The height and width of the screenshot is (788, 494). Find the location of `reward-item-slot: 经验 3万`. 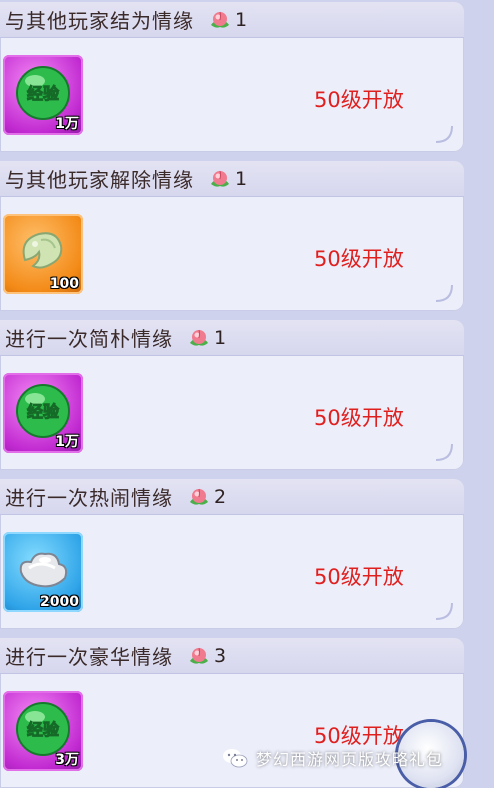

reward-item-slot: 经验 3万 is located at coordinates (43, 731).